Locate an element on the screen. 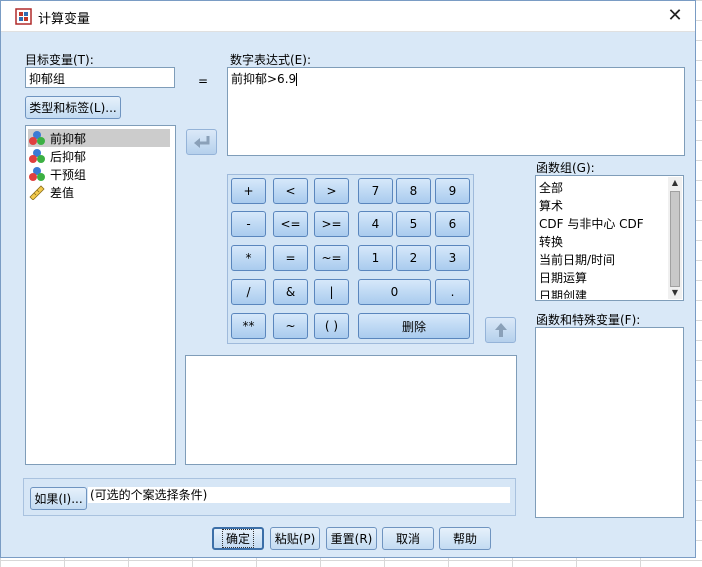 This screenshot has width=702, height=567. expression-value: 前抑郁>6.9 is located at coordinates (264, 79).